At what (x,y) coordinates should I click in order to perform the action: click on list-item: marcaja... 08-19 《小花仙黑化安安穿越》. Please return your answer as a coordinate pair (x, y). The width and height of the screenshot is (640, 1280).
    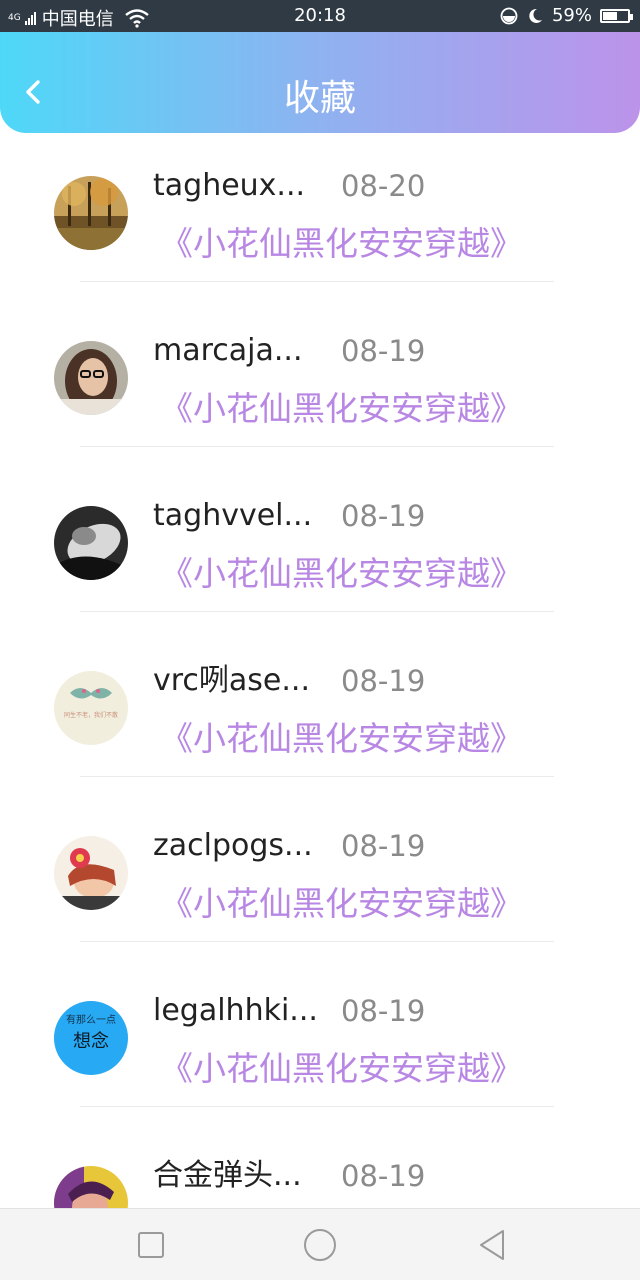
    Looking at the image, I should click on (320, 397).